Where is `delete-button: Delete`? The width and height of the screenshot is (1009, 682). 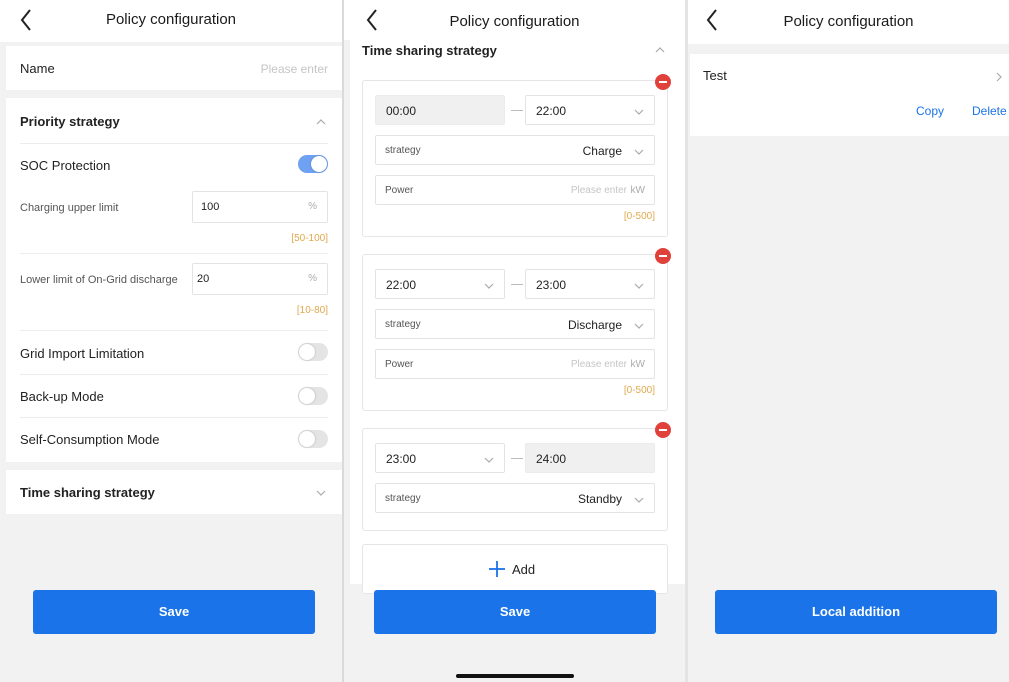
delete-button: Delete is located at coordinates (989, 111).